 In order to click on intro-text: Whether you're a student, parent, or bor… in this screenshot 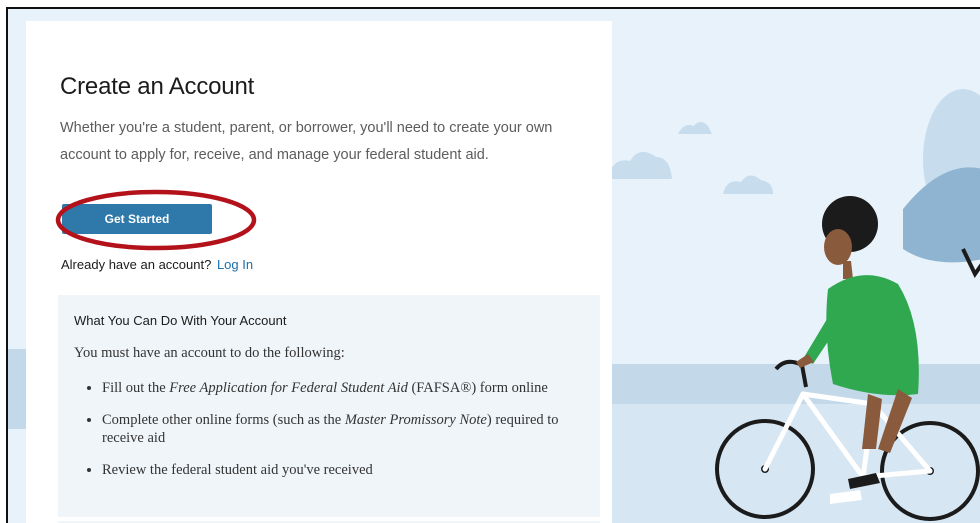, I will do `click(306, 141)`.